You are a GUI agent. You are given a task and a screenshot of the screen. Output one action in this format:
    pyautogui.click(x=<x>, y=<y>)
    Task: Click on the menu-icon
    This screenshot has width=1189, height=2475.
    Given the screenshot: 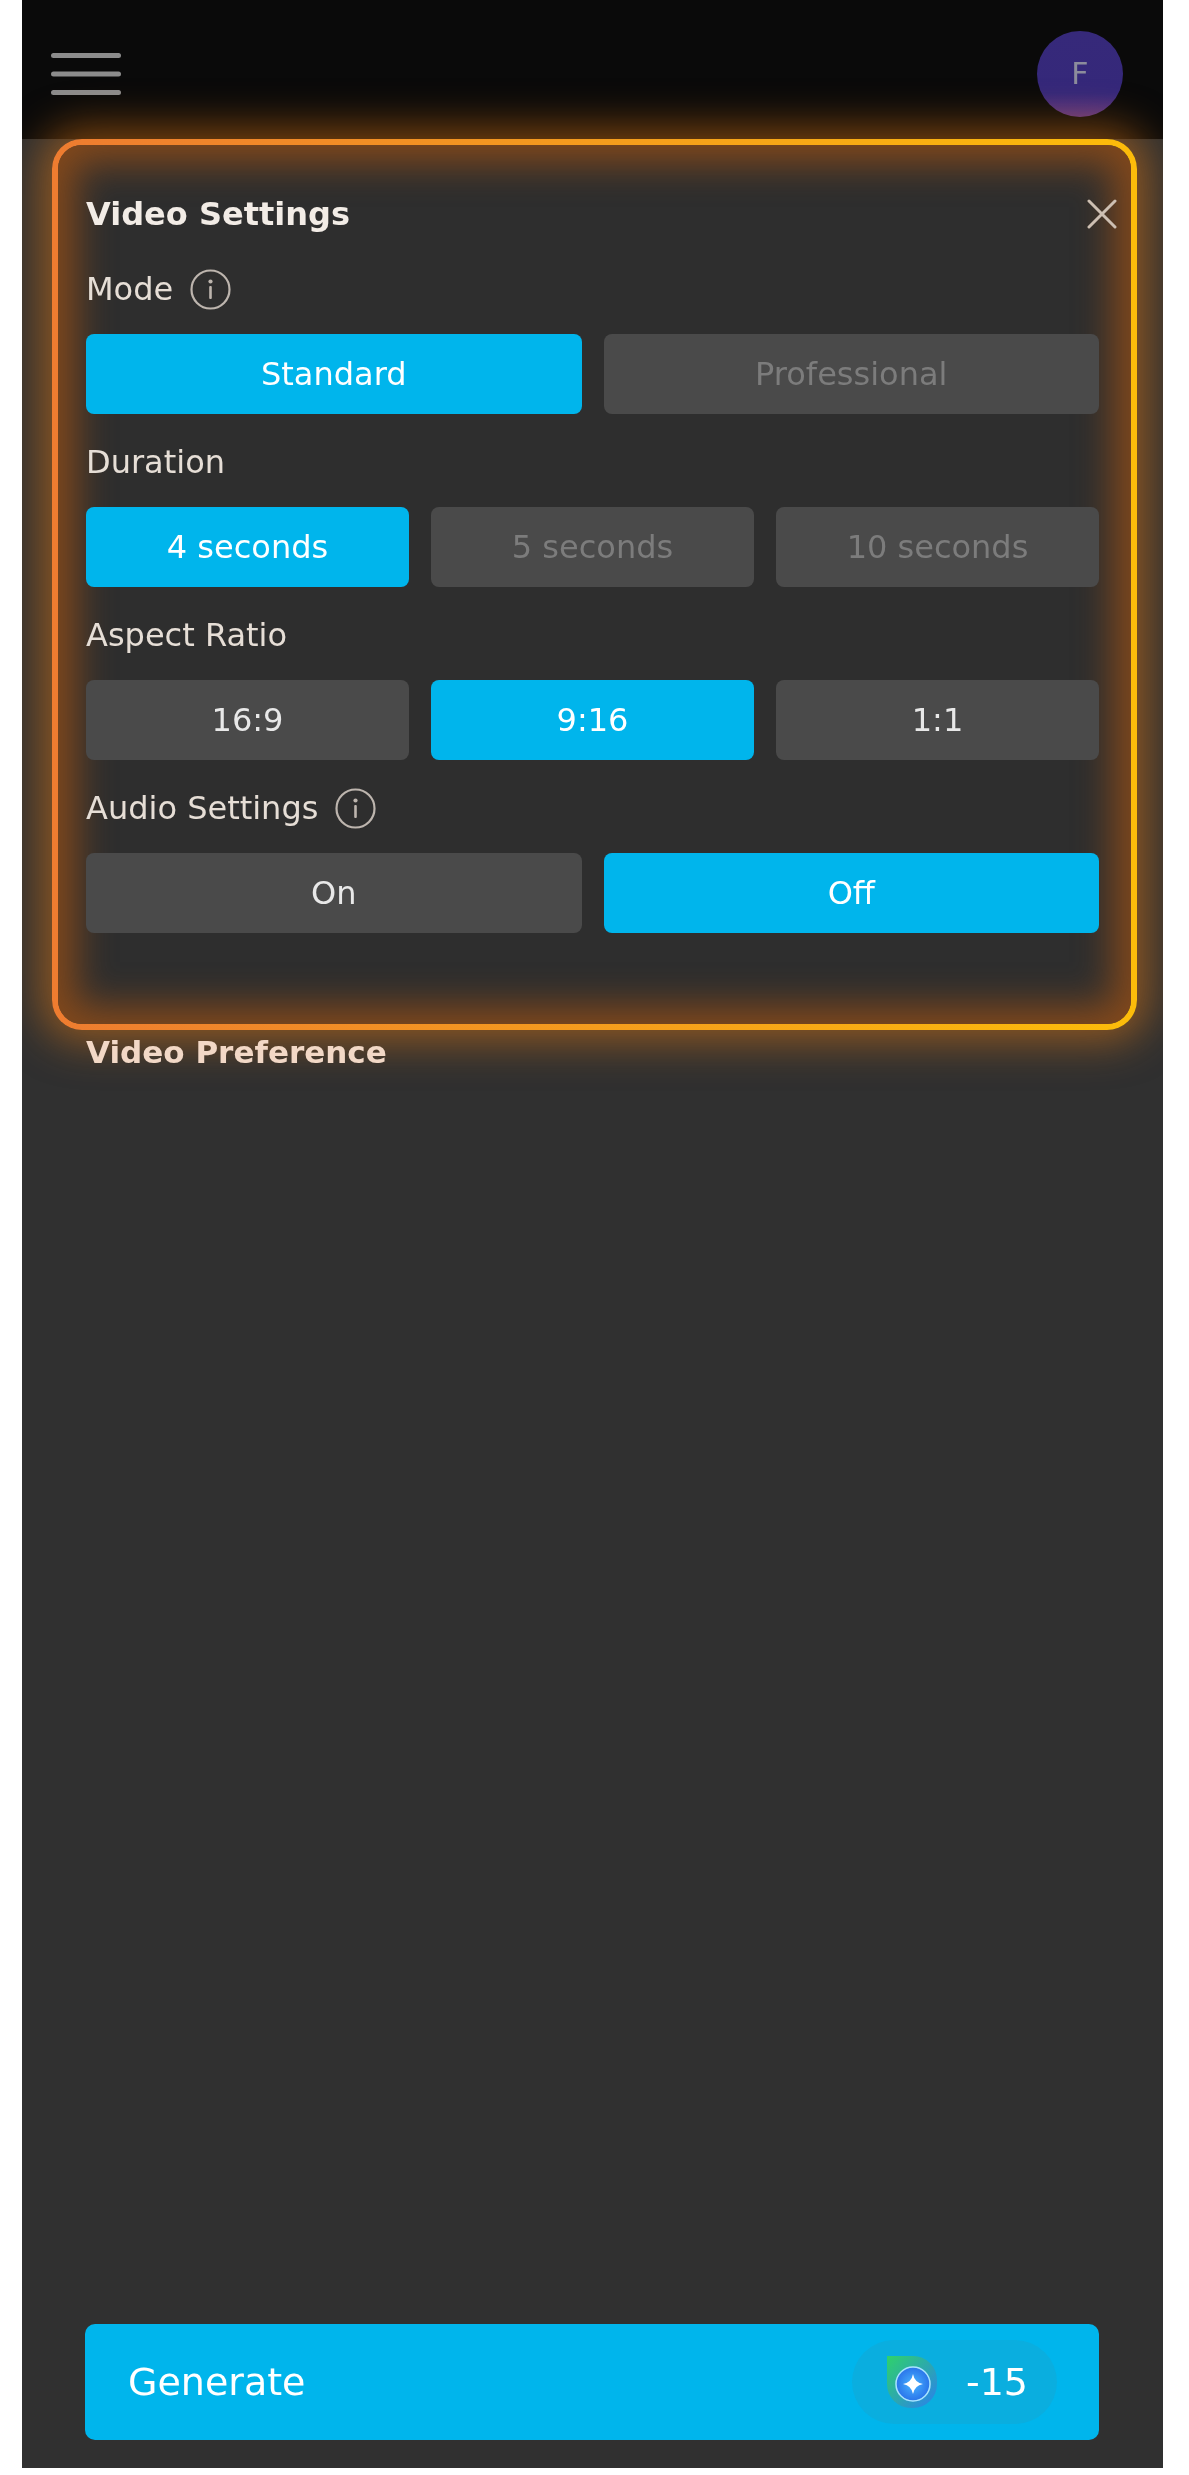 What is the action you would take?
    pyautogui.click(x=86, y=73)
    